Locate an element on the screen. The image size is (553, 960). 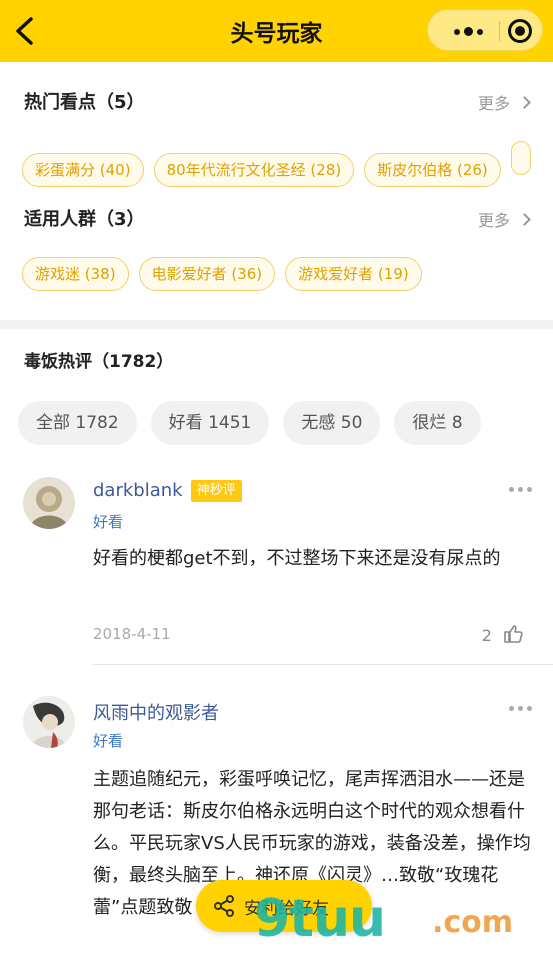
share-icon is located at coordinates (224, 906).